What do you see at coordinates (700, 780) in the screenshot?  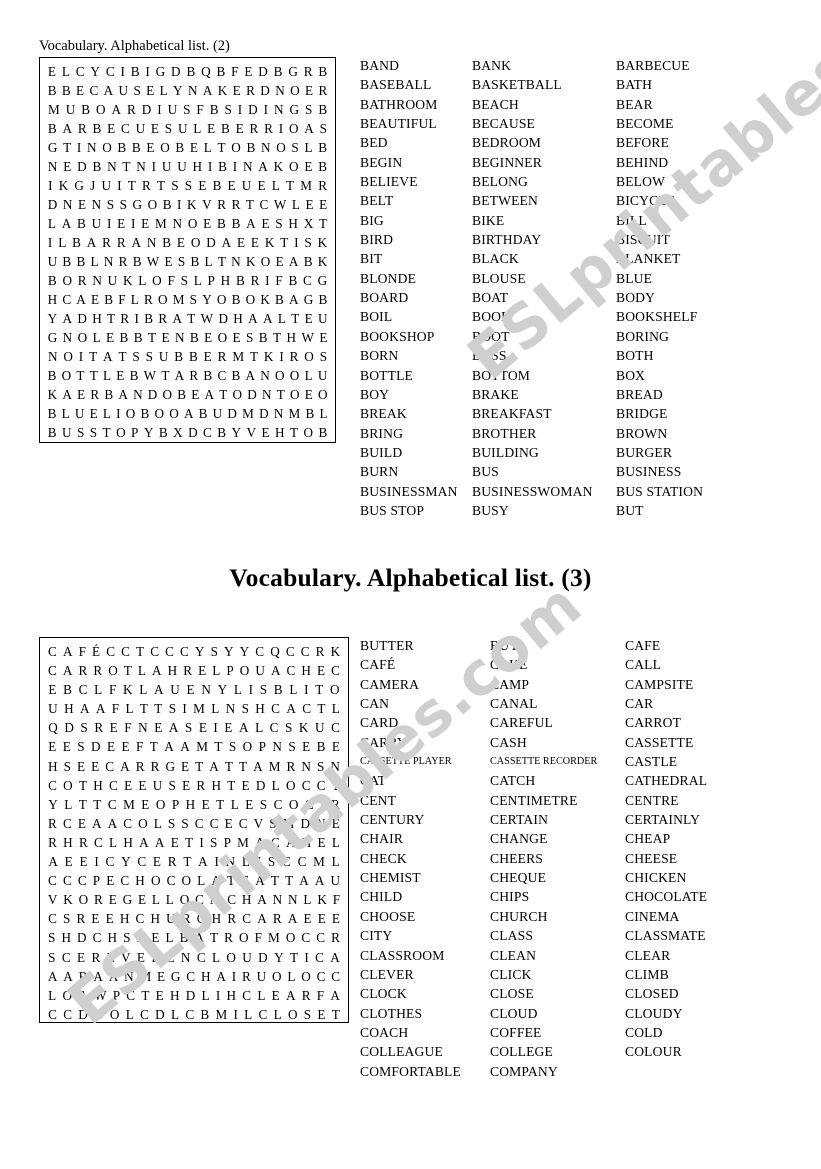 I see `word-list-item: CATHEDRAL` at bounding box center [700, 780].